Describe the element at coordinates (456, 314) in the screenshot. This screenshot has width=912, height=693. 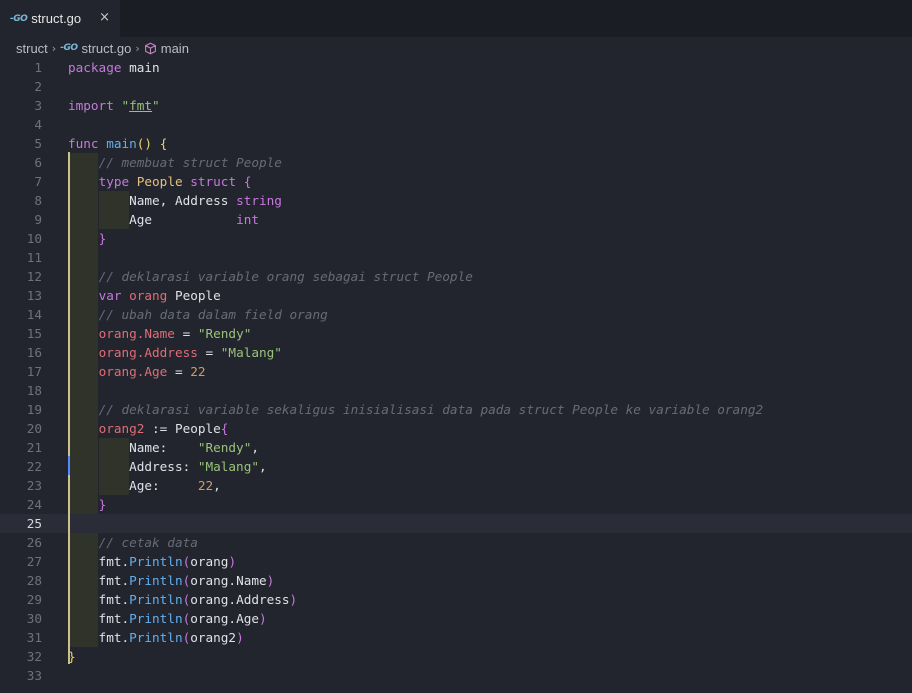
I see `code-line: 14 // ubah data dalam field orang` at that location.